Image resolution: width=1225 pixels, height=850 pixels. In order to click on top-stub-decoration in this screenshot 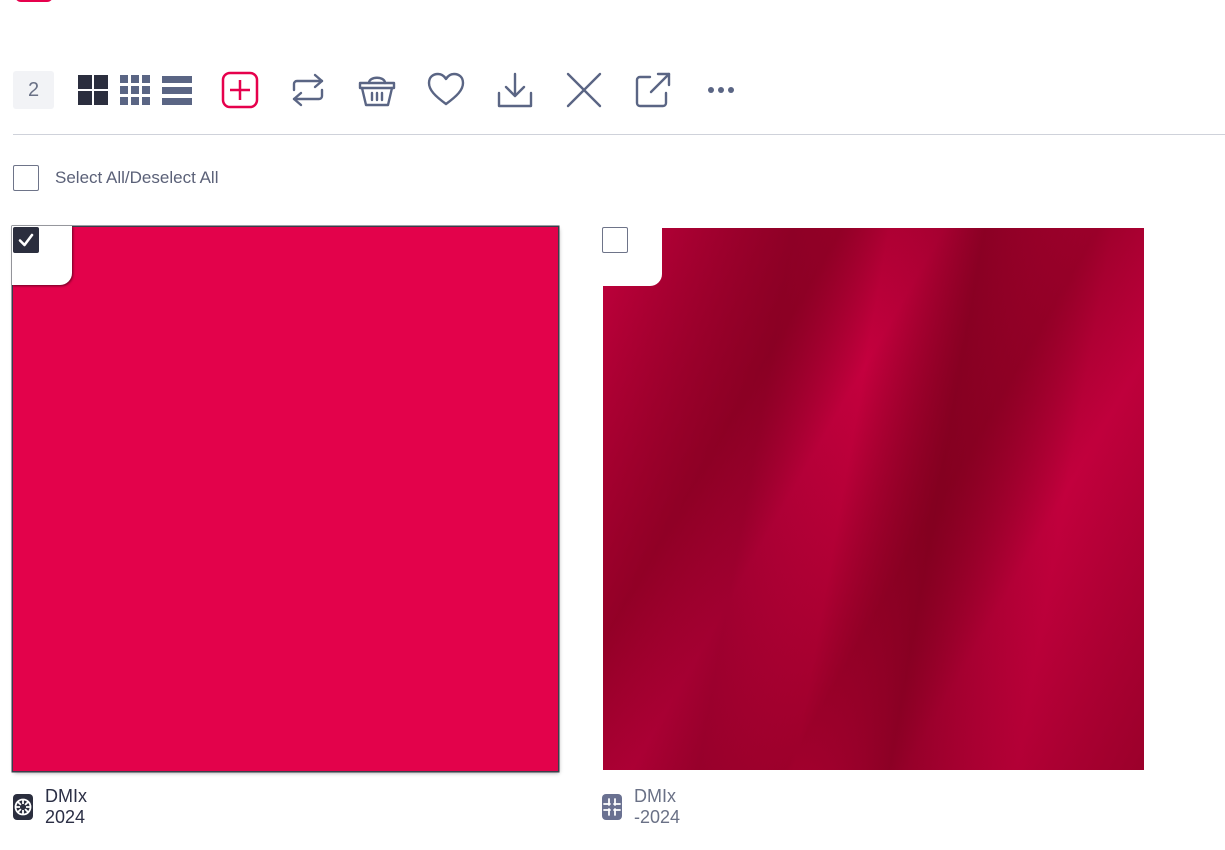, I will do `click(34, 1)`.